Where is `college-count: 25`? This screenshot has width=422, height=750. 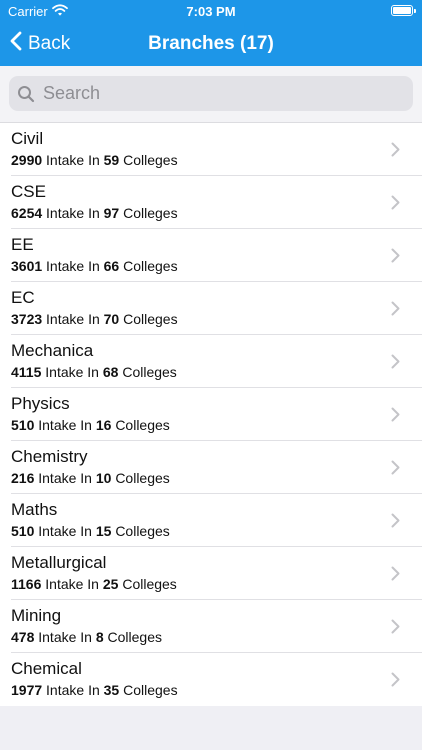
college-count: 25 is located at coordinates (110, 584).